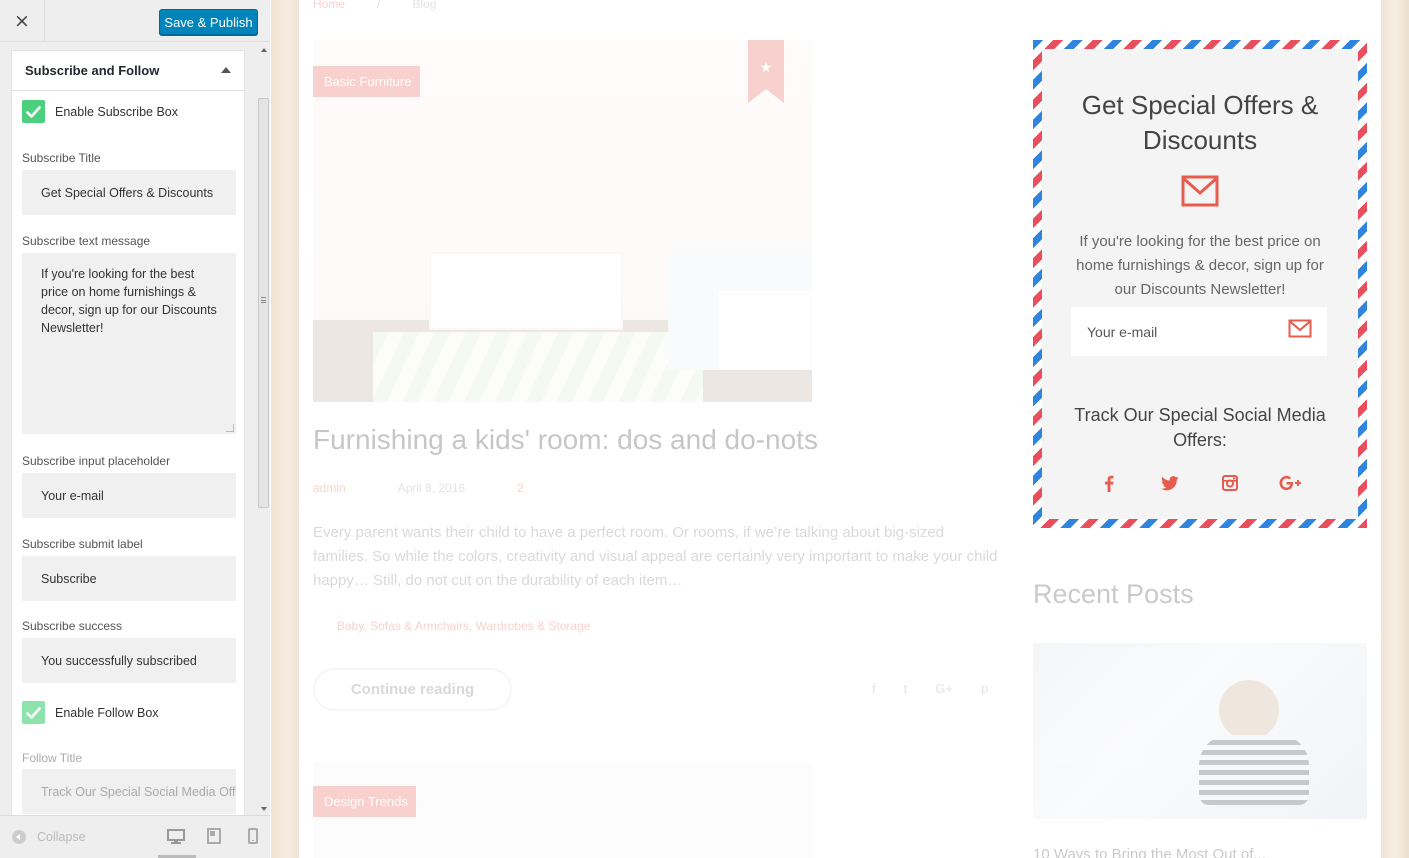 The image size is (1409, 858). Describe the element at coordinates (565, 440) in the screenshot. I see `post-title: Furnishing a kids' room: dos and do-nots` at that location.